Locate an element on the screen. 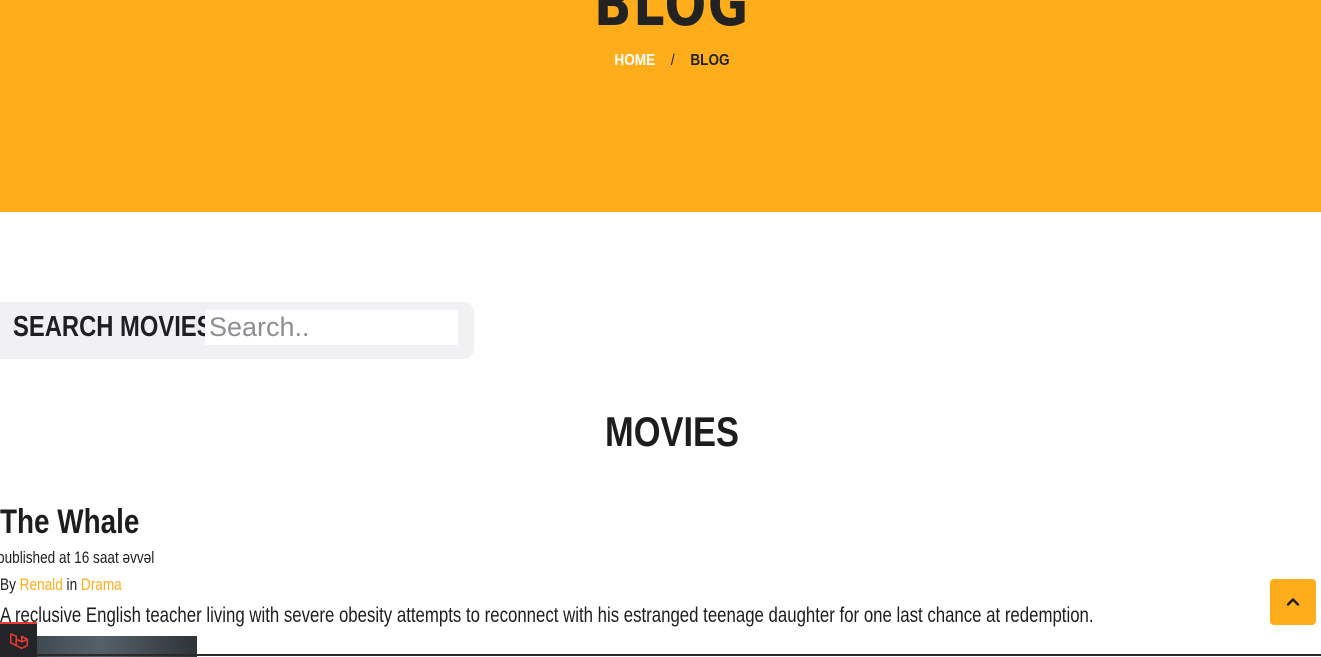  scroll-to-top-button is located at coordinates (1293, 602).